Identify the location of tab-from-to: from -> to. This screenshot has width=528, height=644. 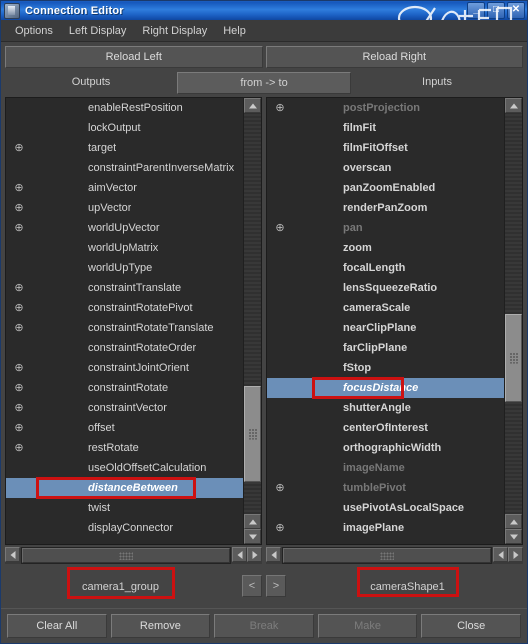
(264, 83).